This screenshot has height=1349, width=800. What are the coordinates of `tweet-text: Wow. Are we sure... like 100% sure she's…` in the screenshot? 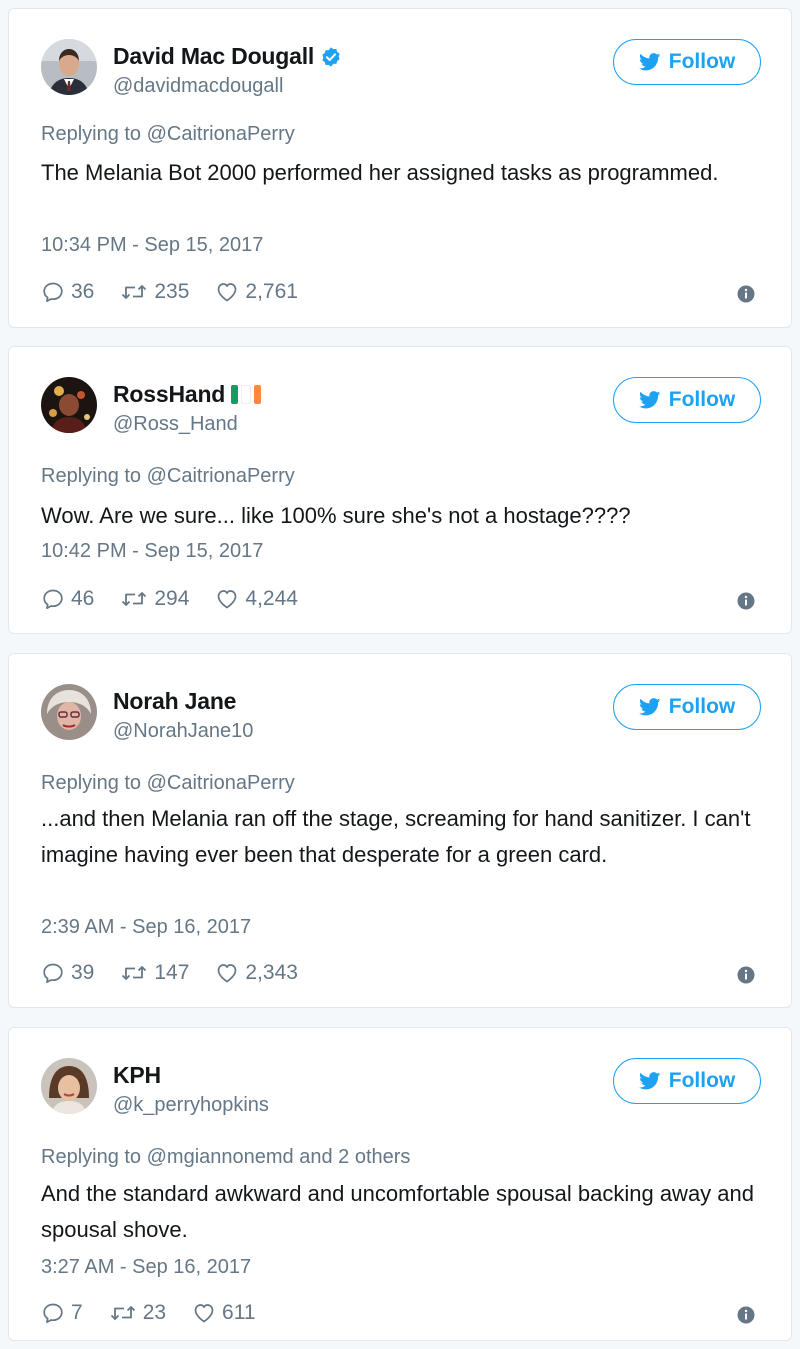 It's located at (336, 515).